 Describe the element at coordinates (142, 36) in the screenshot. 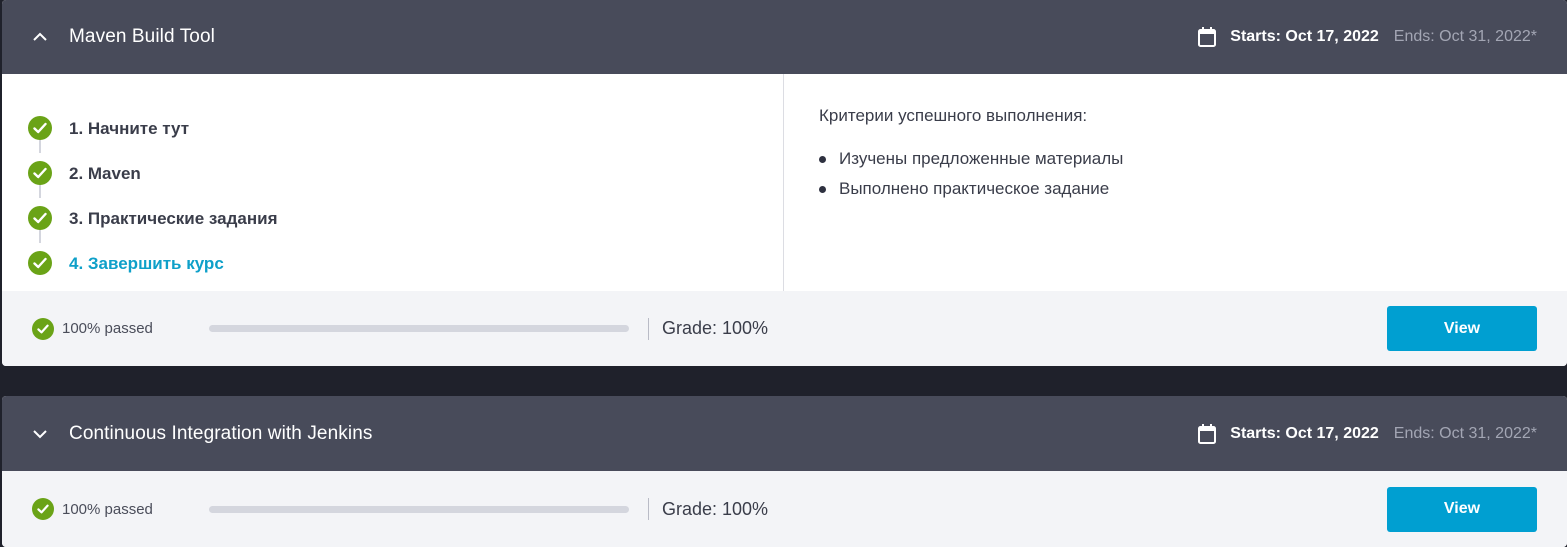

I see `course-title: Maven Build Tool` at that location.